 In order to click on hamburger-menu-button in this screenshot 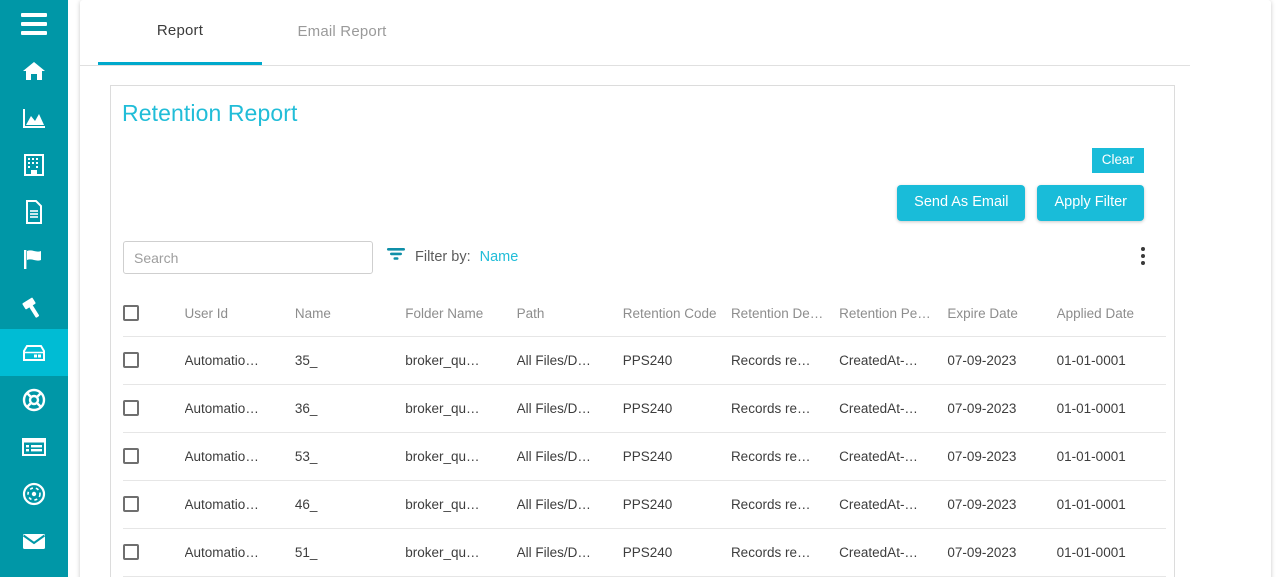, I will do `click(34, 23)`.